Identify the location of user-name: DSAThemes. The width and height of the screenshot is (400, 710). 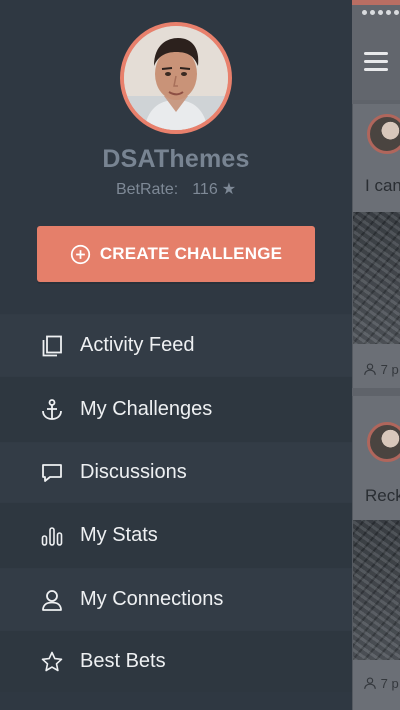
(176, 159).